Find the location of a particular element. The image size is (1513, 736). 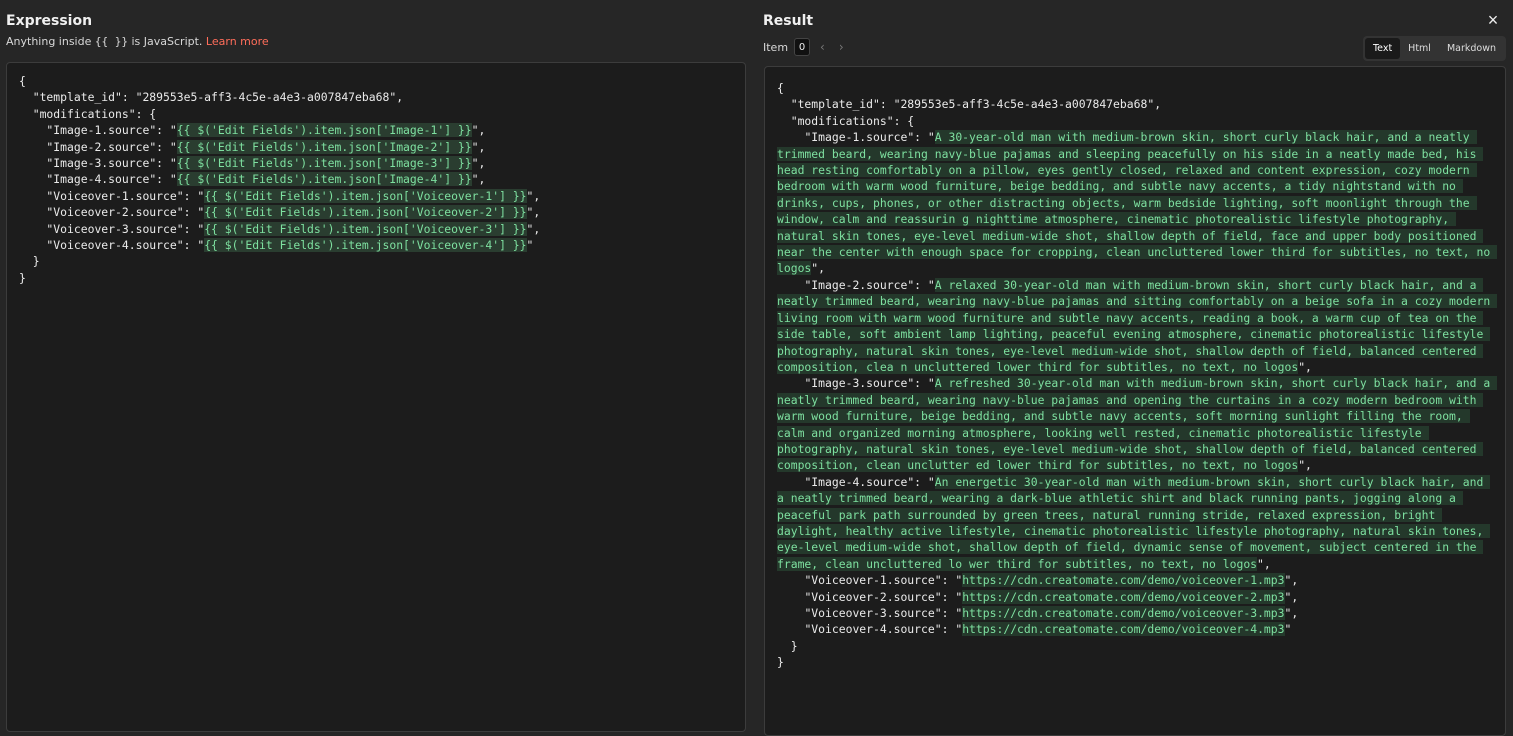

item-selector: Item 0 ‹ › is located at coordinates (803, 47).